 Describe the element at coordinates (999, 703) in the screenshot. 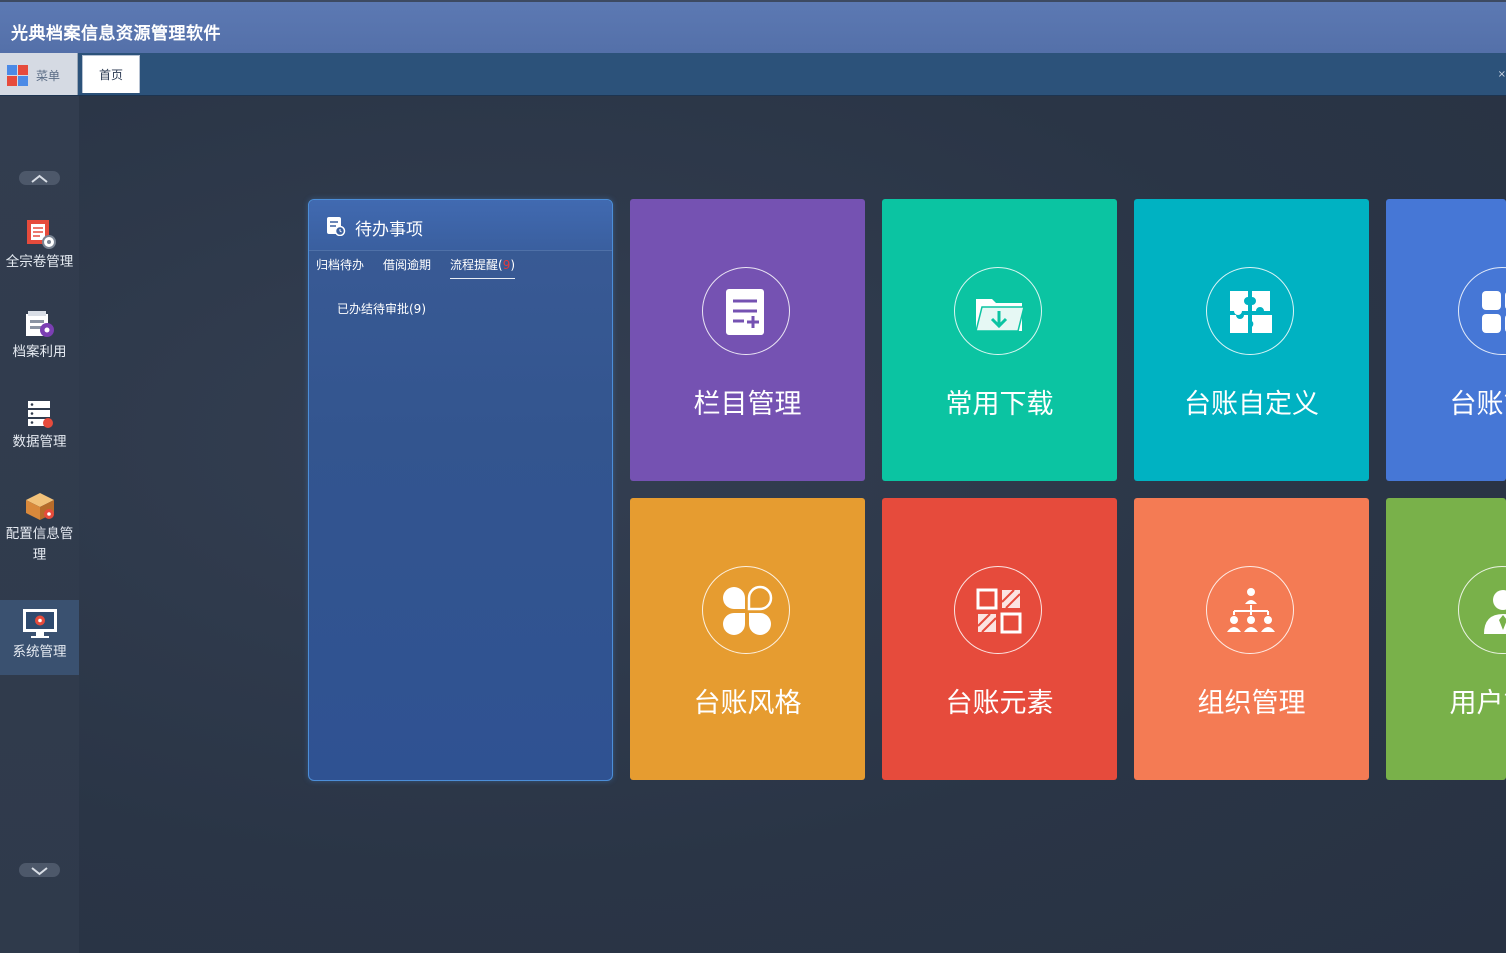

I see `tile-label: 台账元素` at that location.